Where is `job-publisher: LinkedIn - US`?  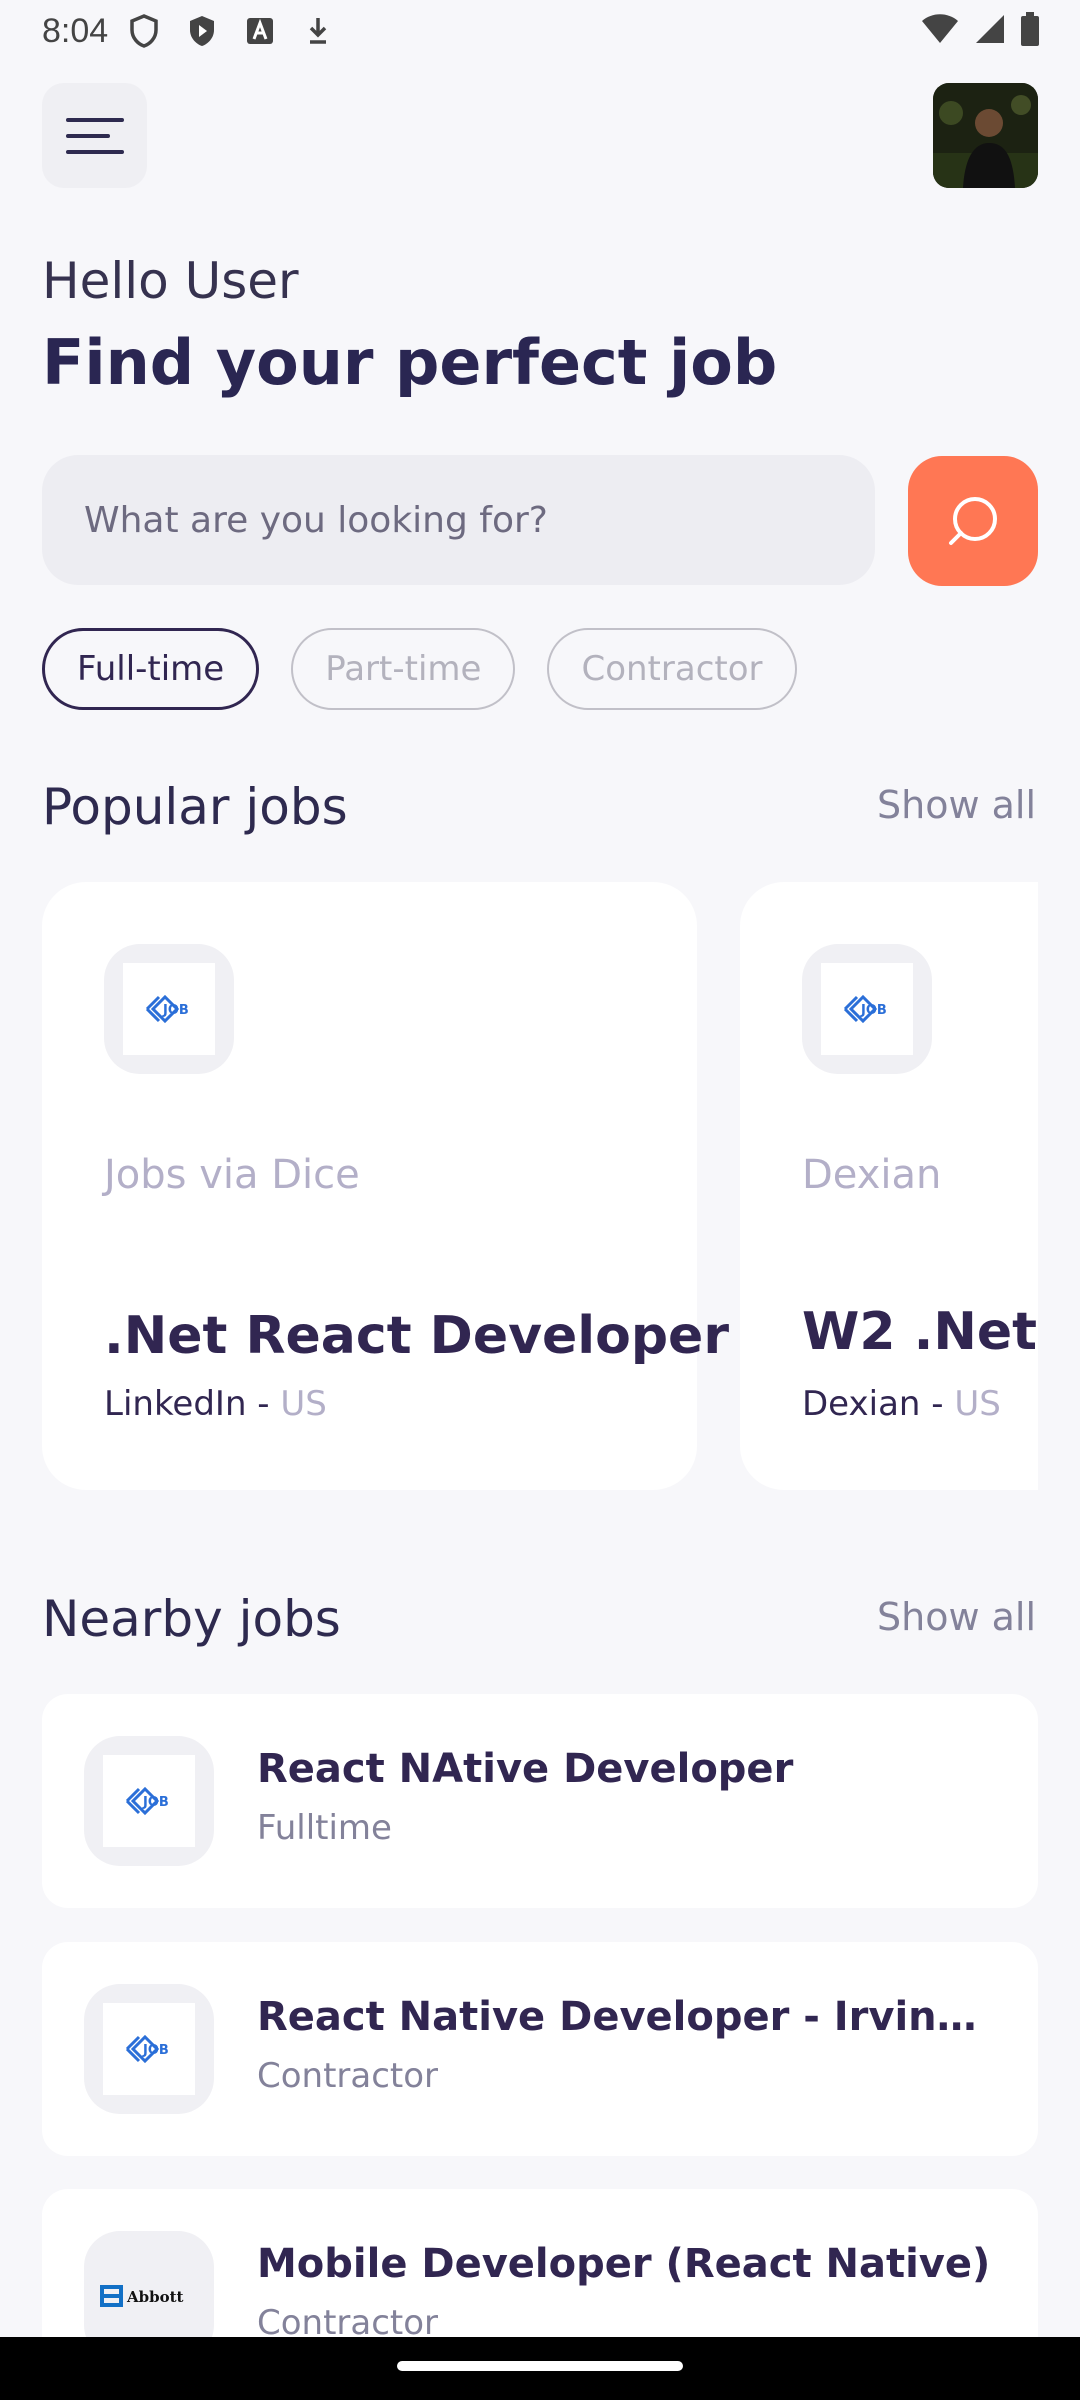
job-publisher: LinkedIn - US is located at coordinates (215, 1404).